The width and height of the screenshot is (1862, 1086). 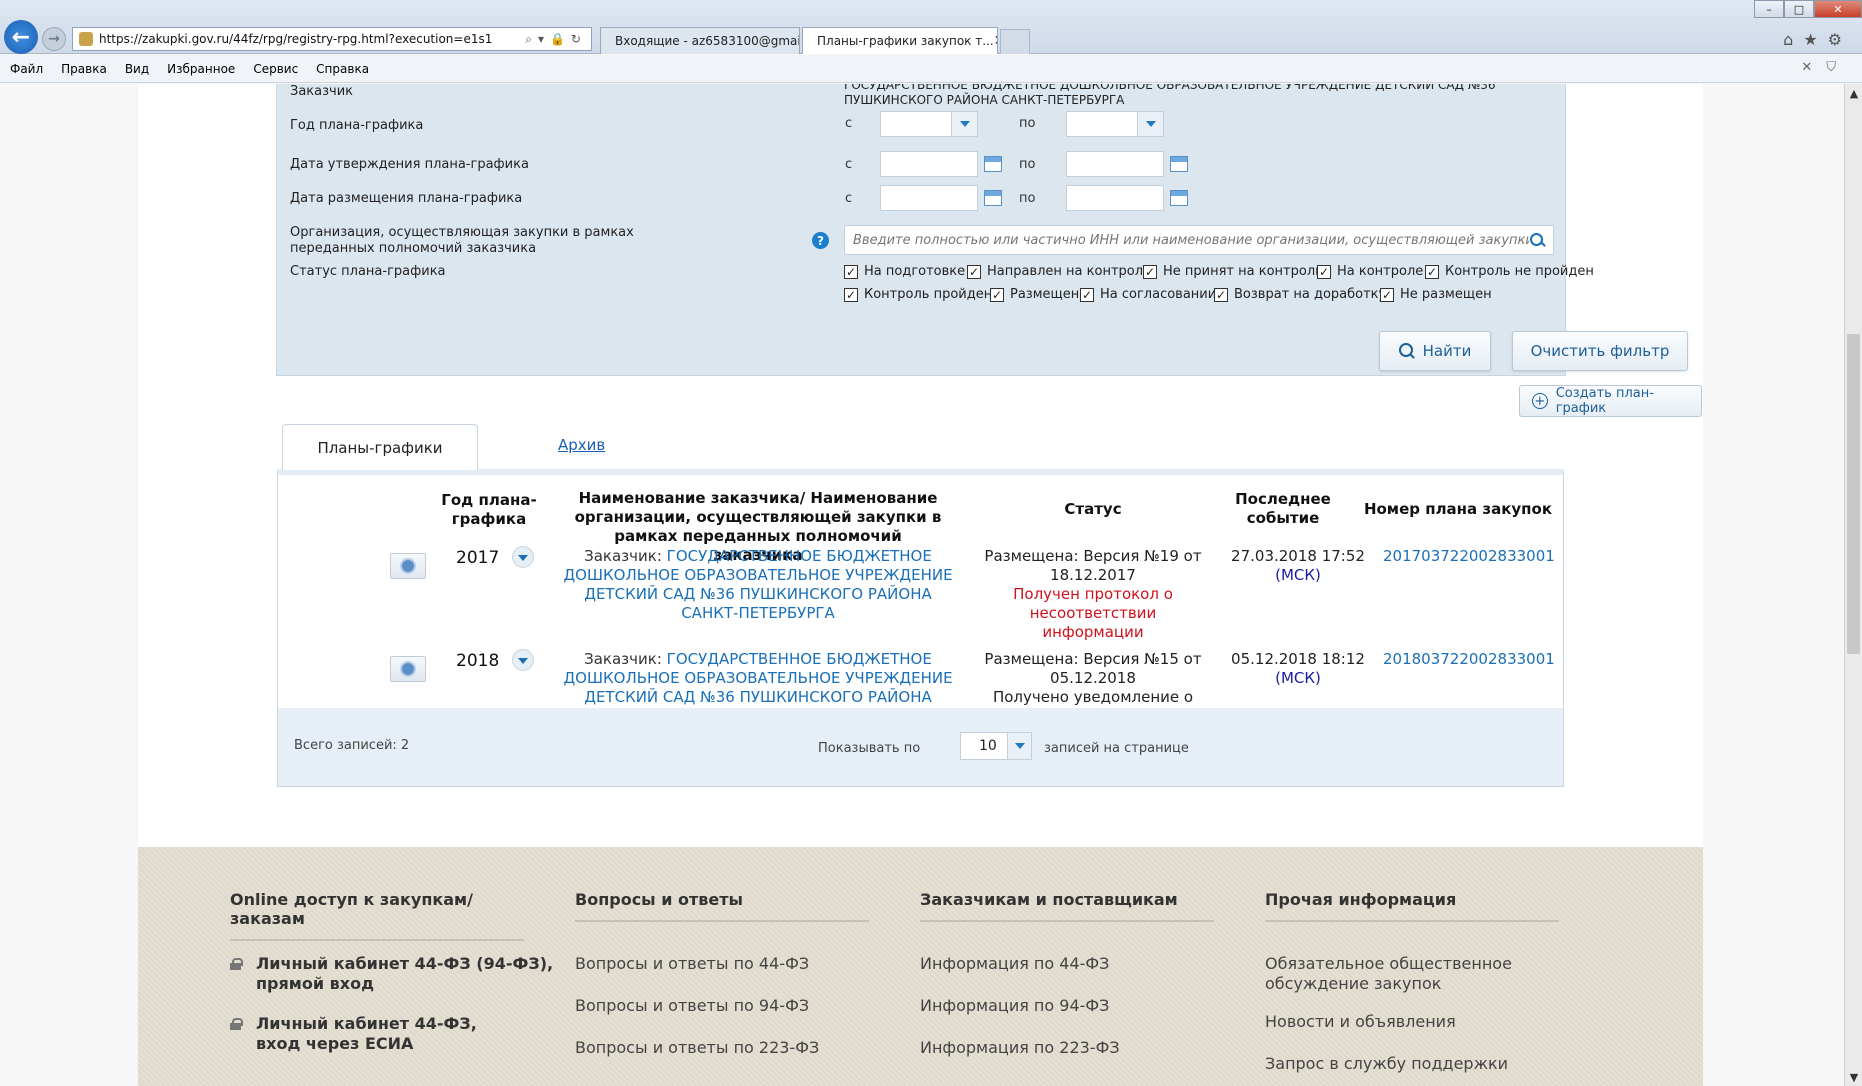 I want to click on row-year: 2017, so click(x=478, y=558).